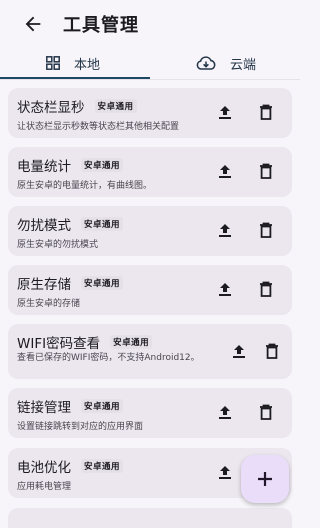 This screenshot has height=528, width=320. What do you see at coordinates (58, 245) in the screenshot?
I see `tool-description: 原生安卓的勿扰模式` at bounding box center [58, 245].